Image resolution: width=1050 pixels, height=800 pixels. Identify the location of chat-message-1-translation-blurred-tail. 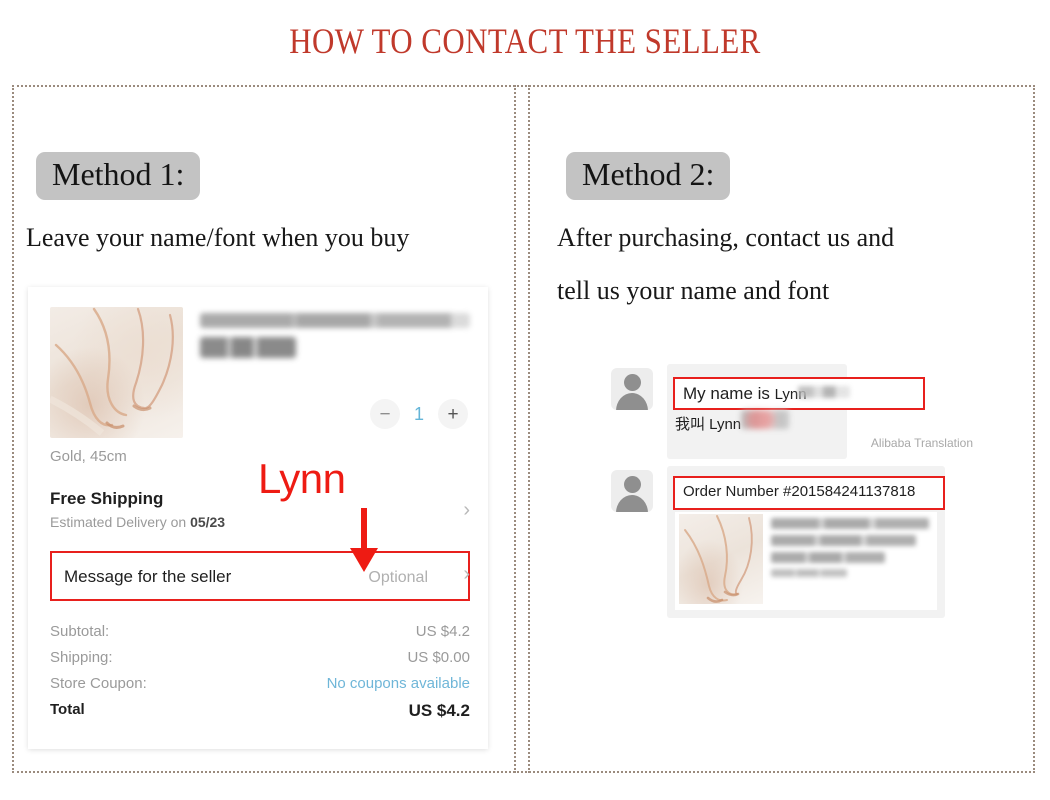
(765, 419).